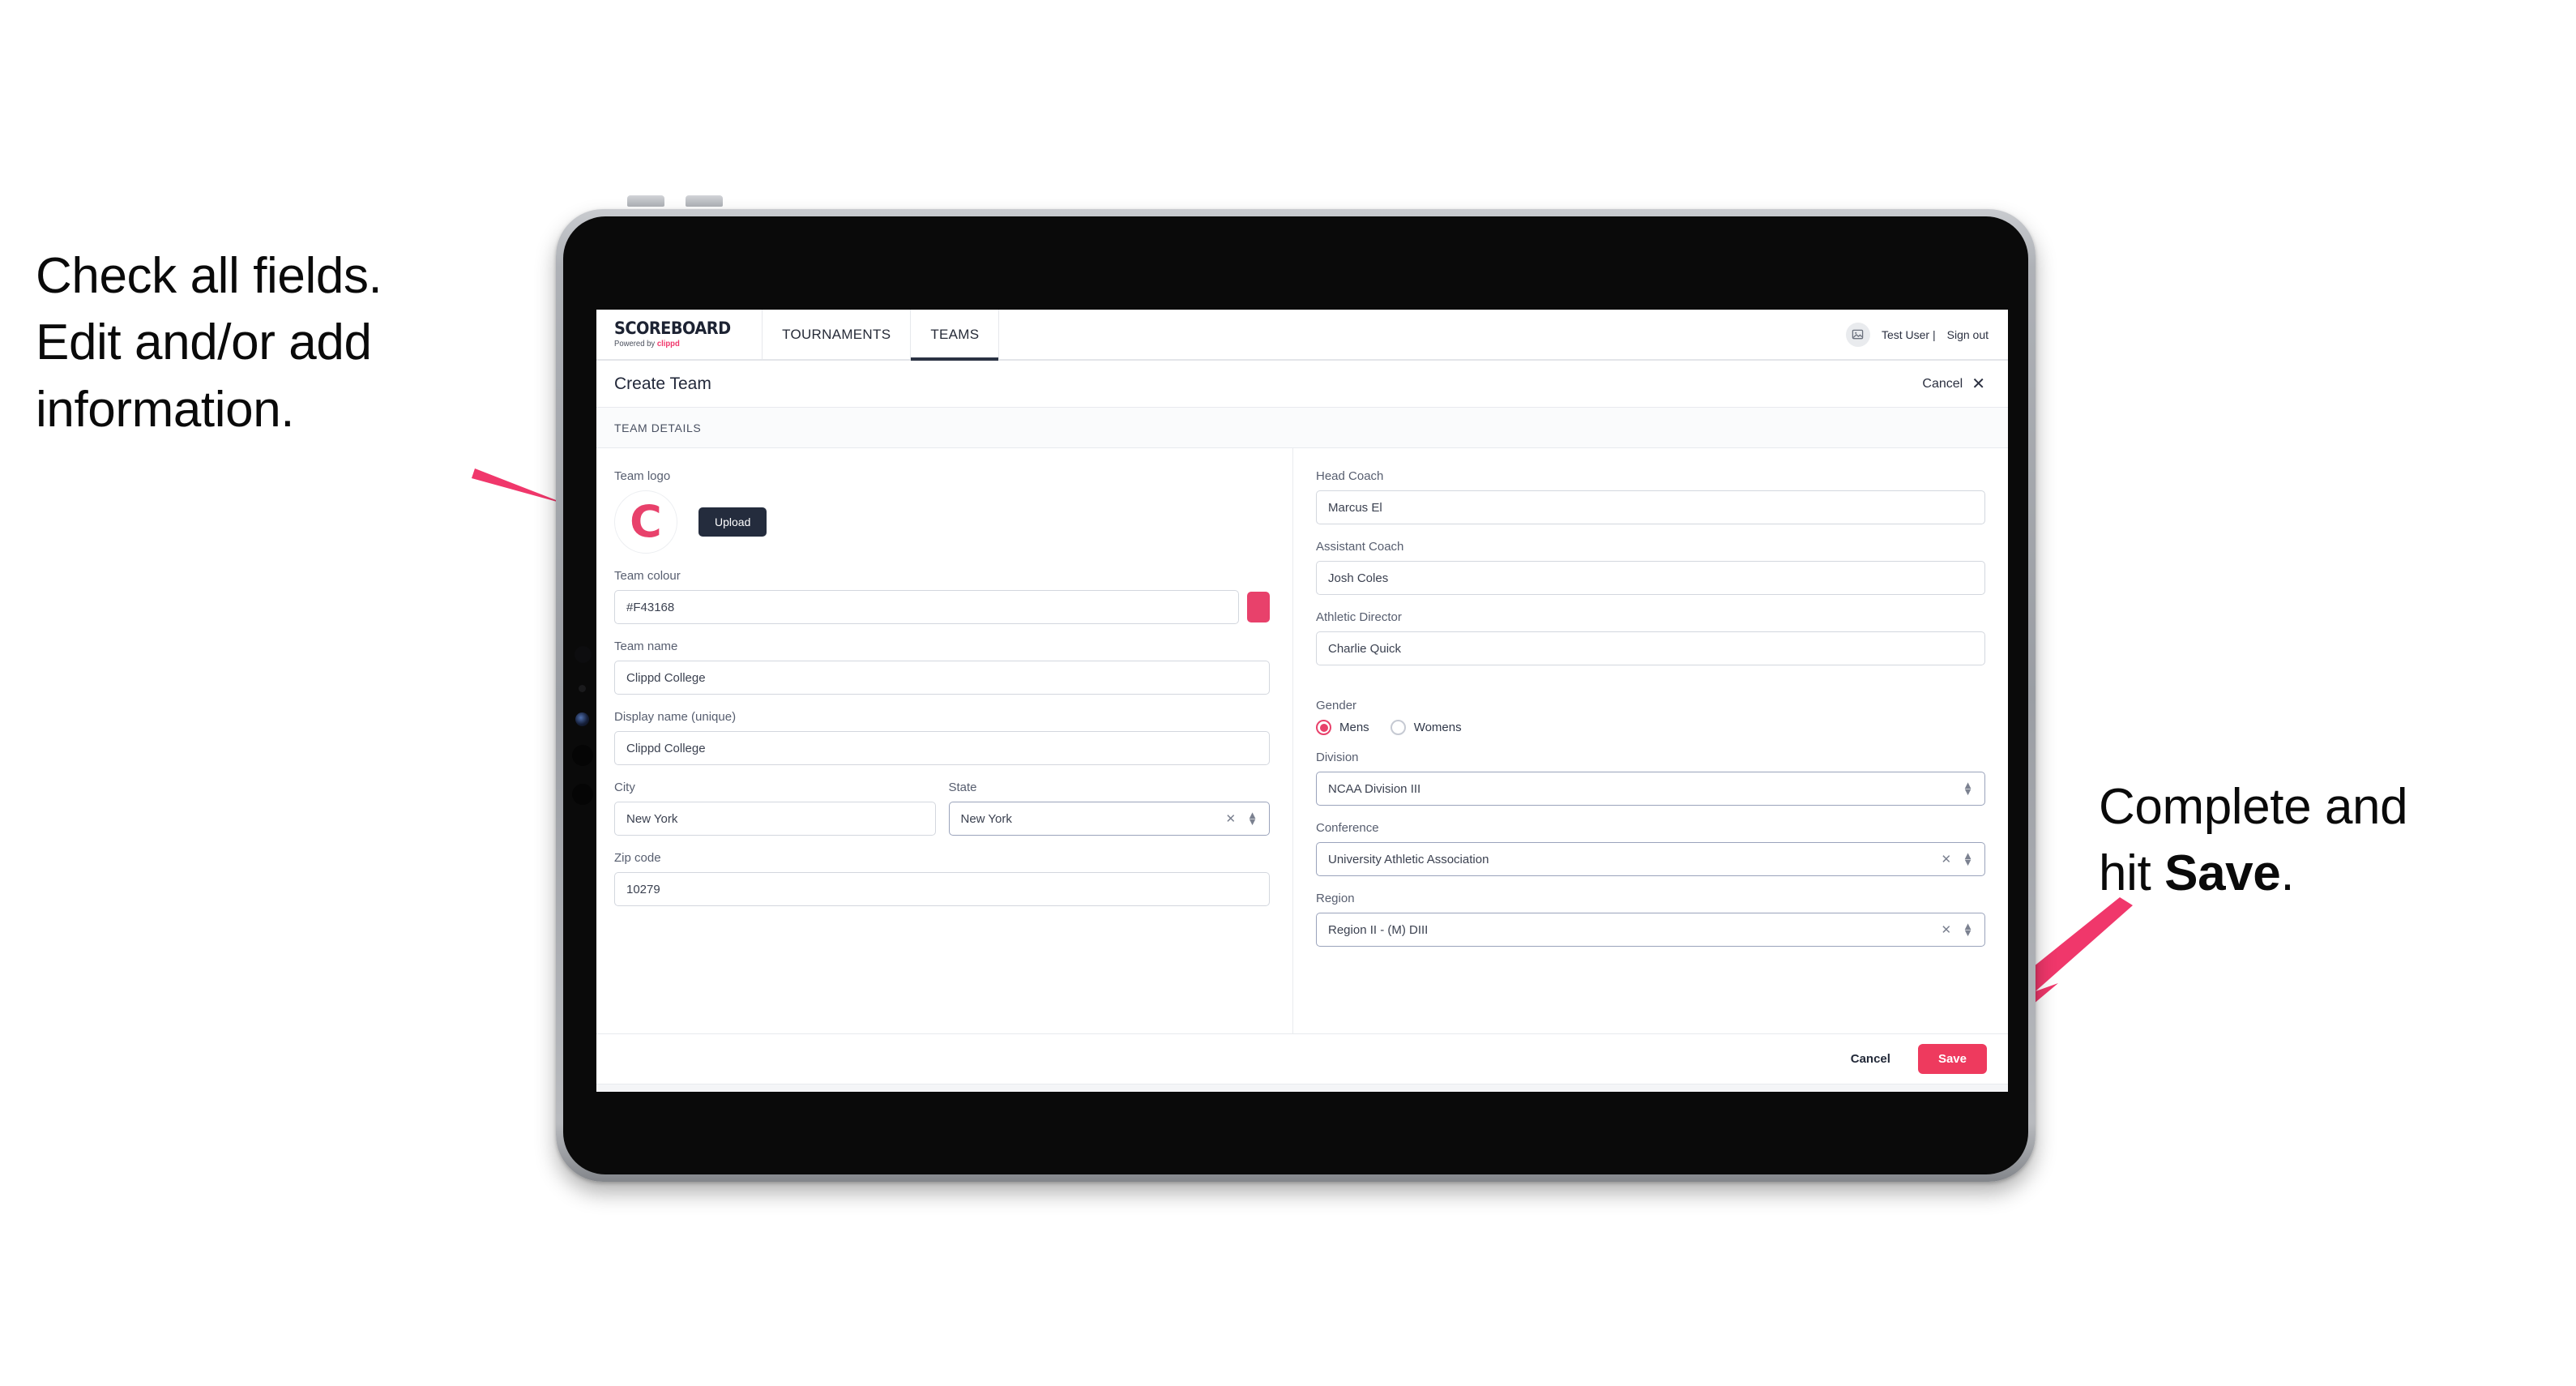 This screenshot has height=1386, width=2576. I want to click on gender-womens-label: Womens, so click(1437, 727).